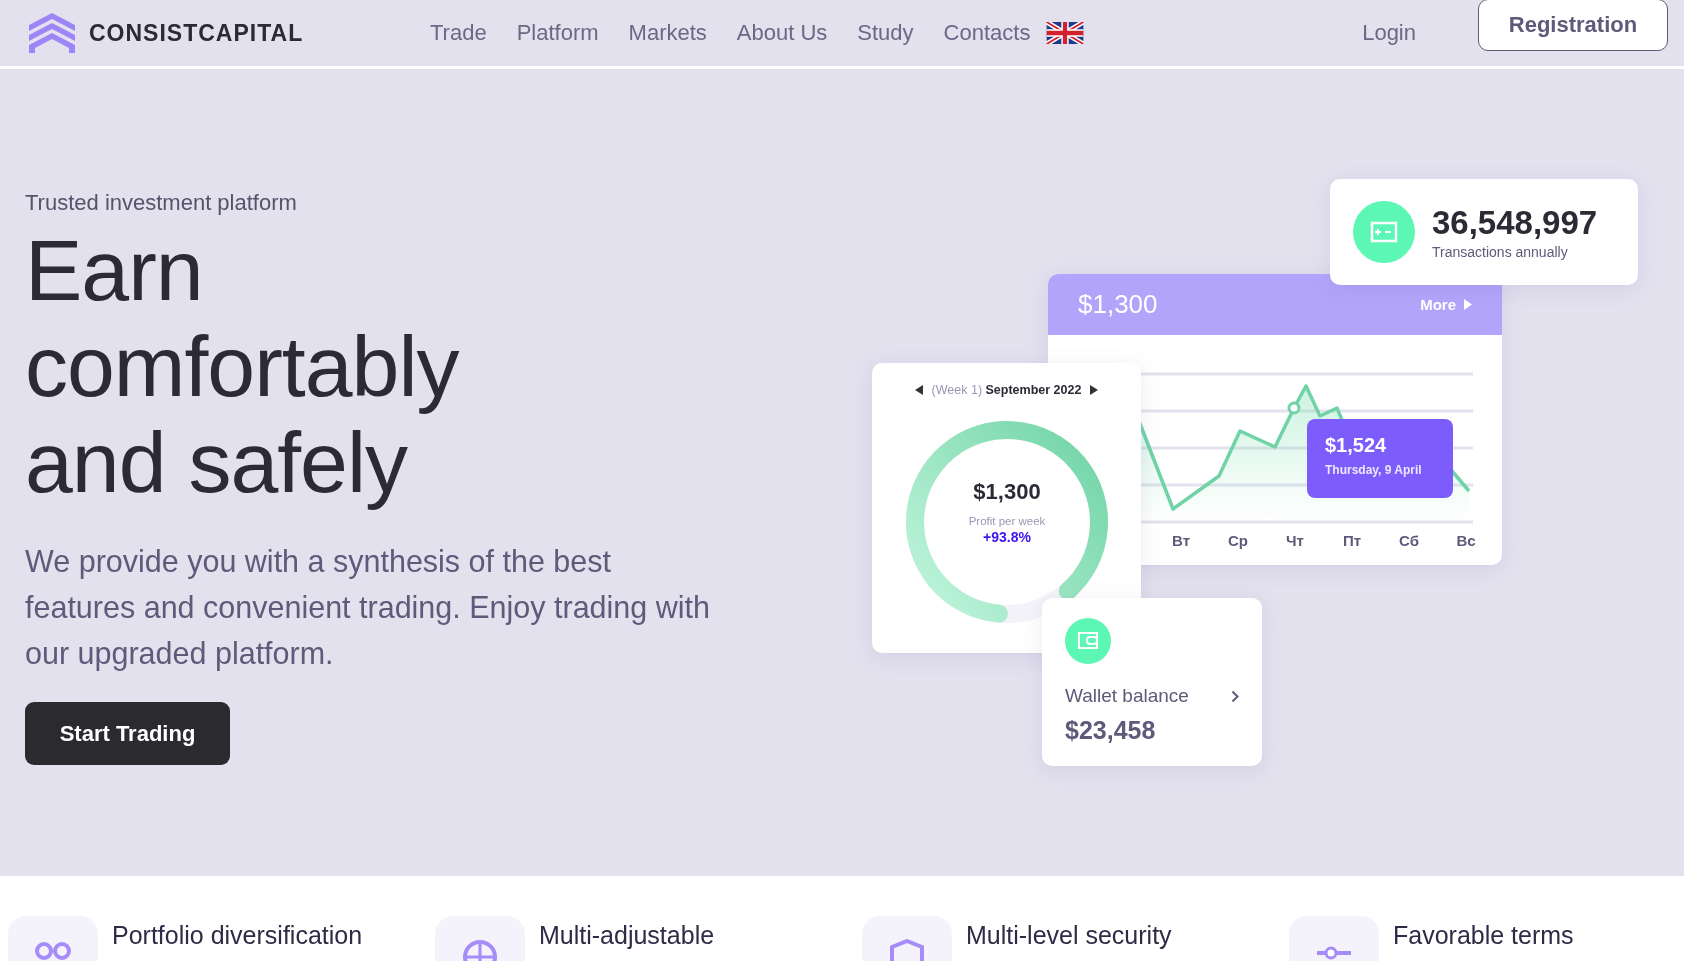 The height and width of the screenshot is (961, 1684). I want to click on nav-link: About Us, so click(782, 33).